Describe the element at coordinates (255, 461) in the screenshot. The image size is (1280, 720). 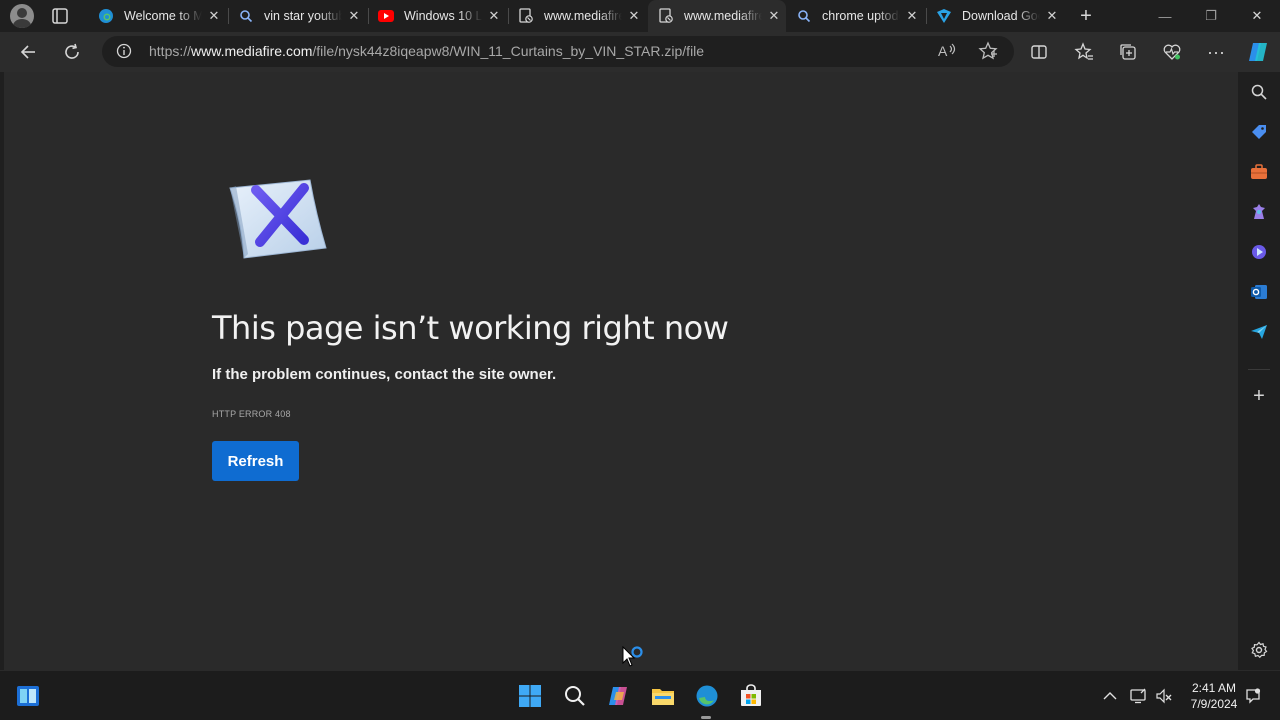
I see `refresh-button: Refresh` at that location.